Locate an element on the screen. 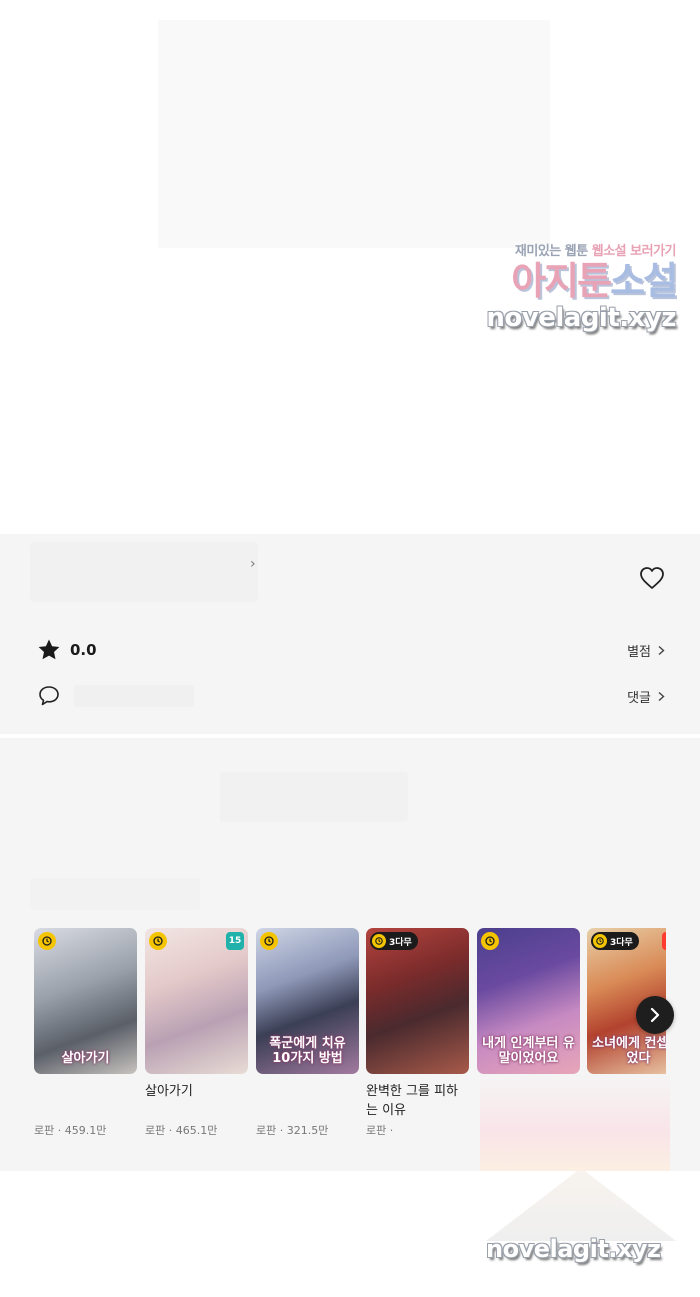  card-title: 살아가기 is located at coordinates (169, 1091).